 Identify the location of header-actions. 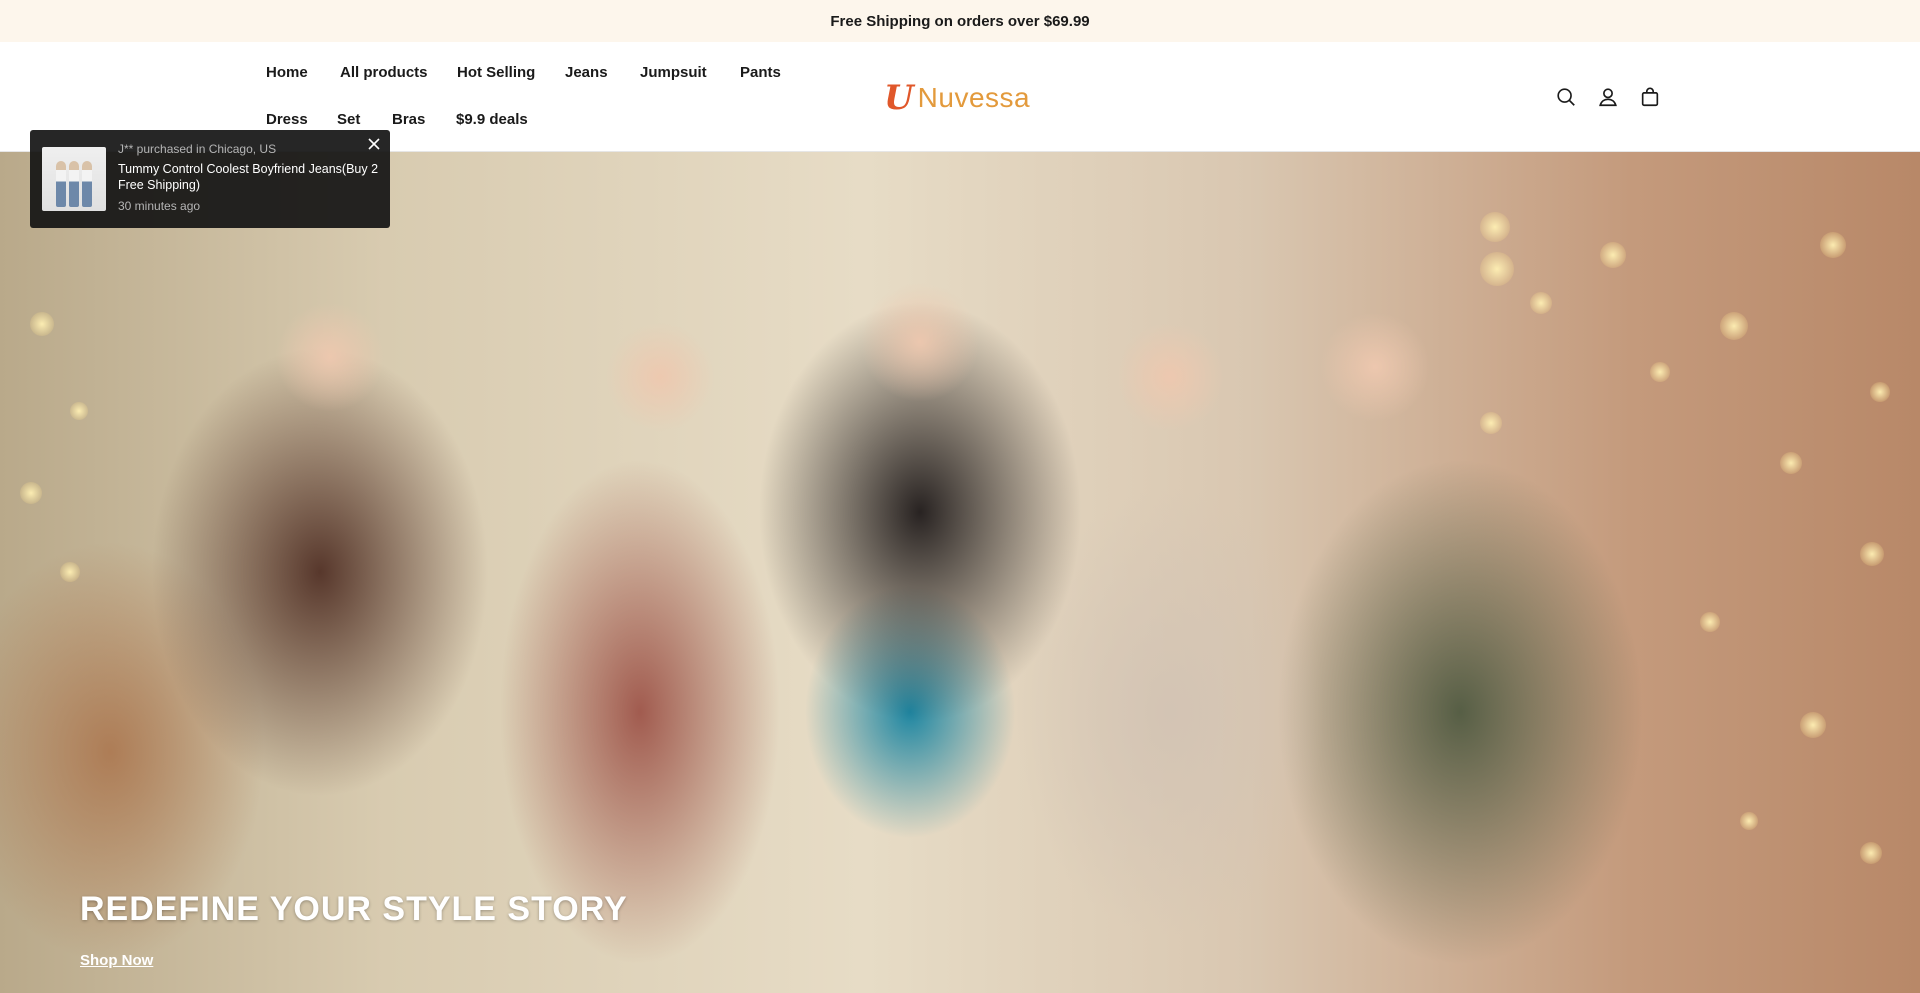
(1608, 97).